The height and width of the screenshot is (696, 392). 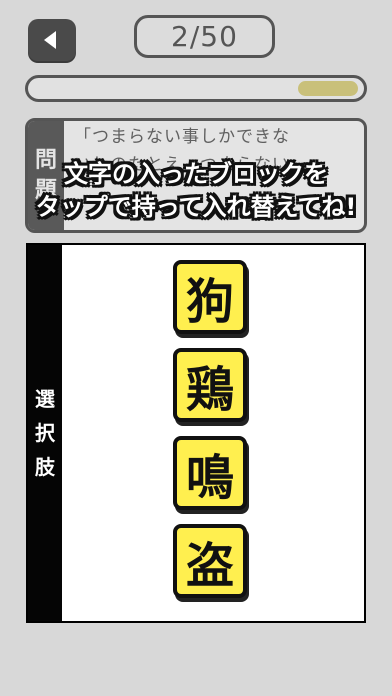 I want to click on back-button, so click(x=52, y=40).